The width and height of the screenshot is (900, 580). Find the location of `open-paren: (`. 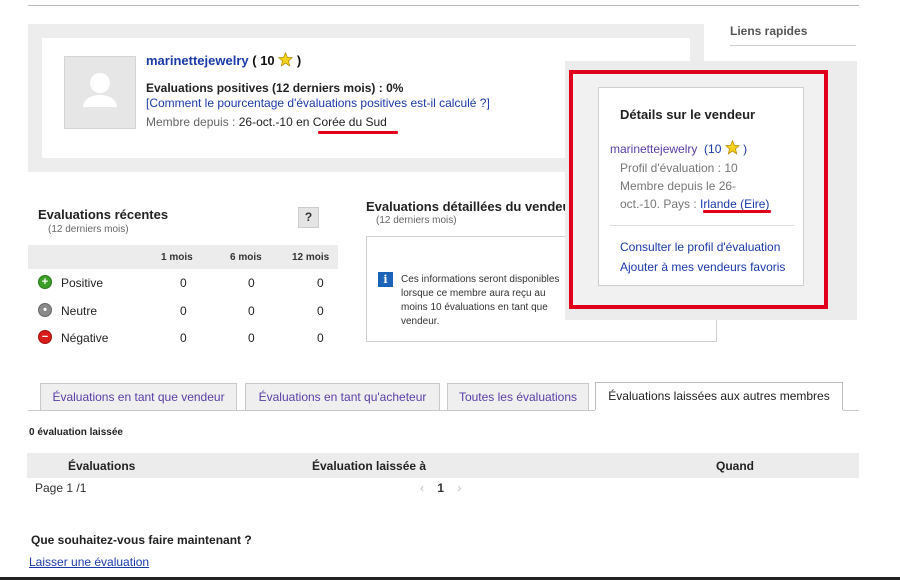

open-paren: ( is located at coordinates (254, 60).